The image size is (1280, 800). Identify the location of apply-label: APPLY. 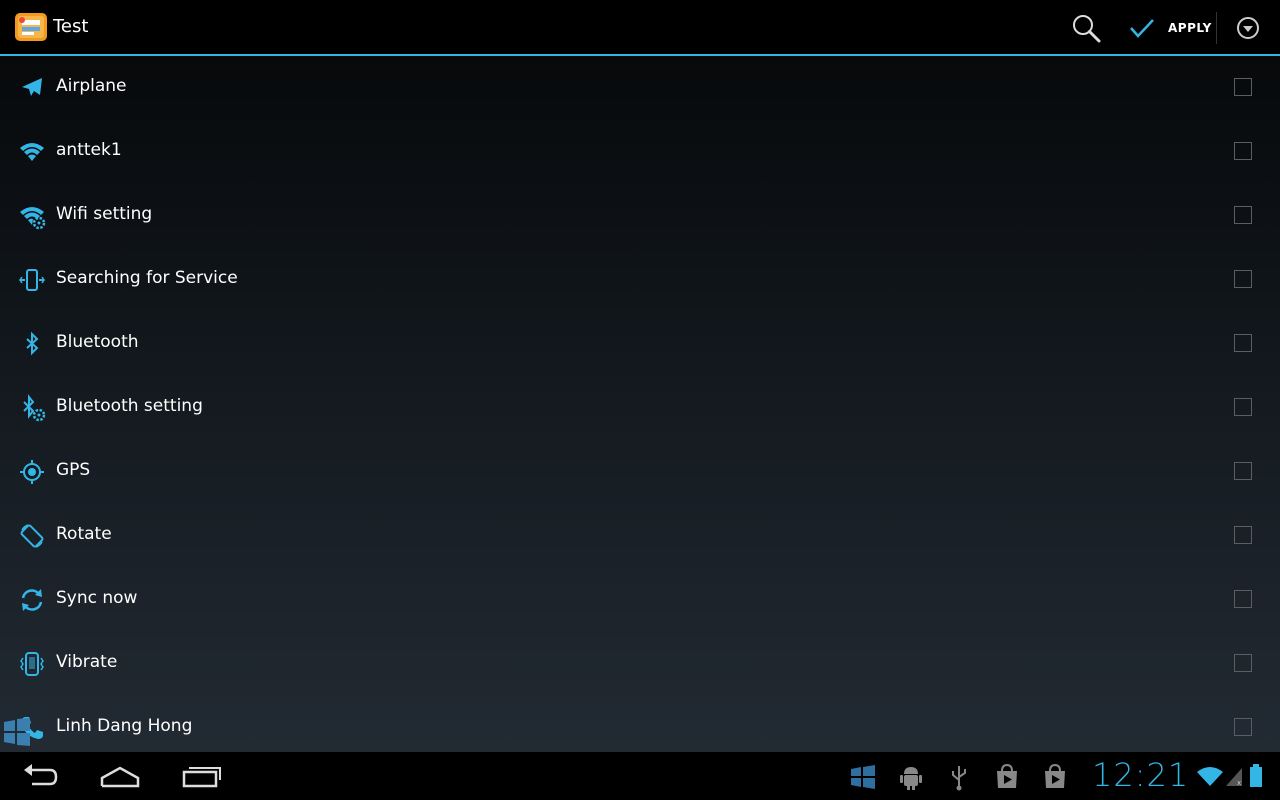
(1190, 28).